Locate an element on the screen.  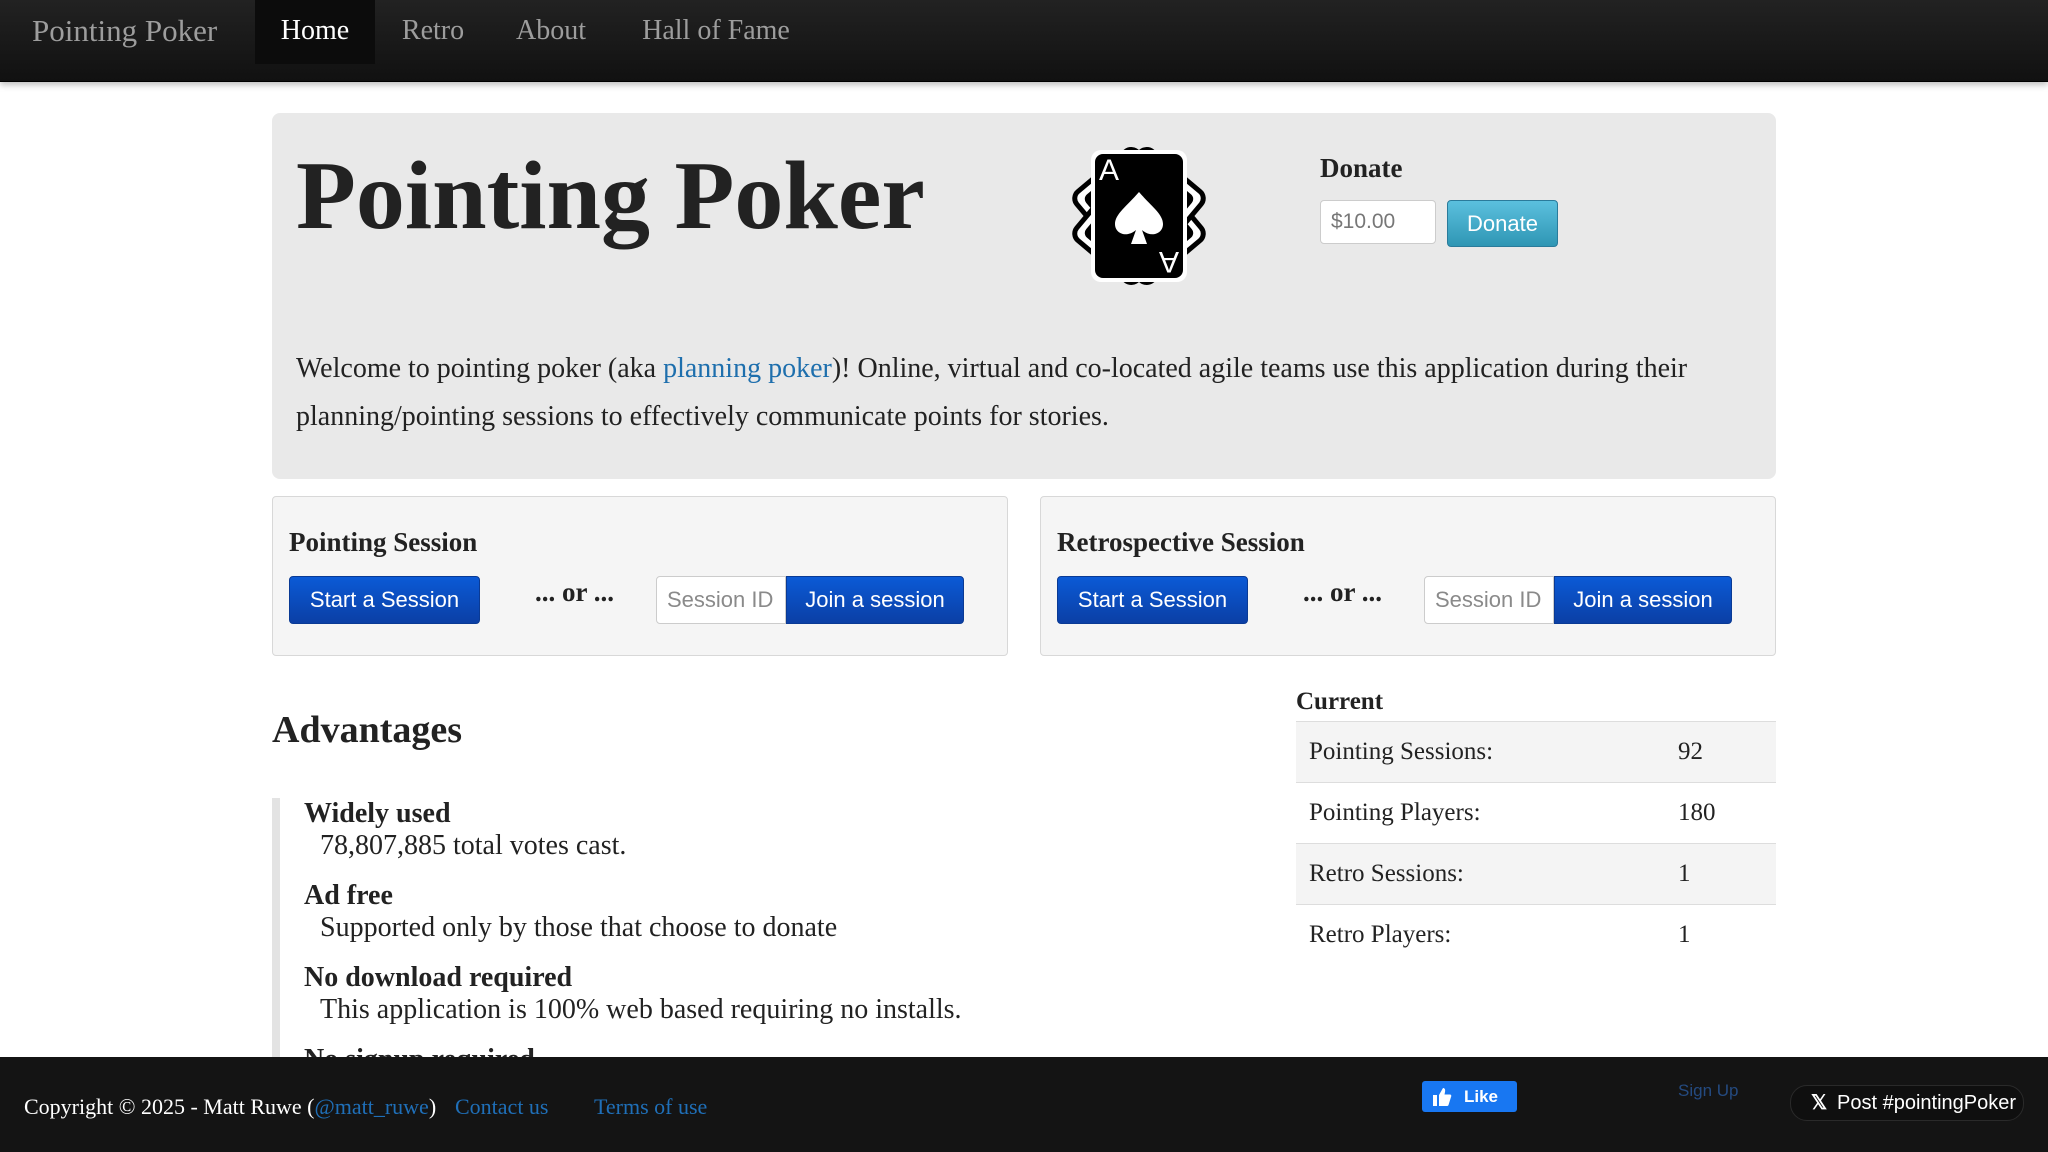
copyright-prefix: Copyright © 2025 - Matt Ruwe ( is located at coordinates (169, 1106).